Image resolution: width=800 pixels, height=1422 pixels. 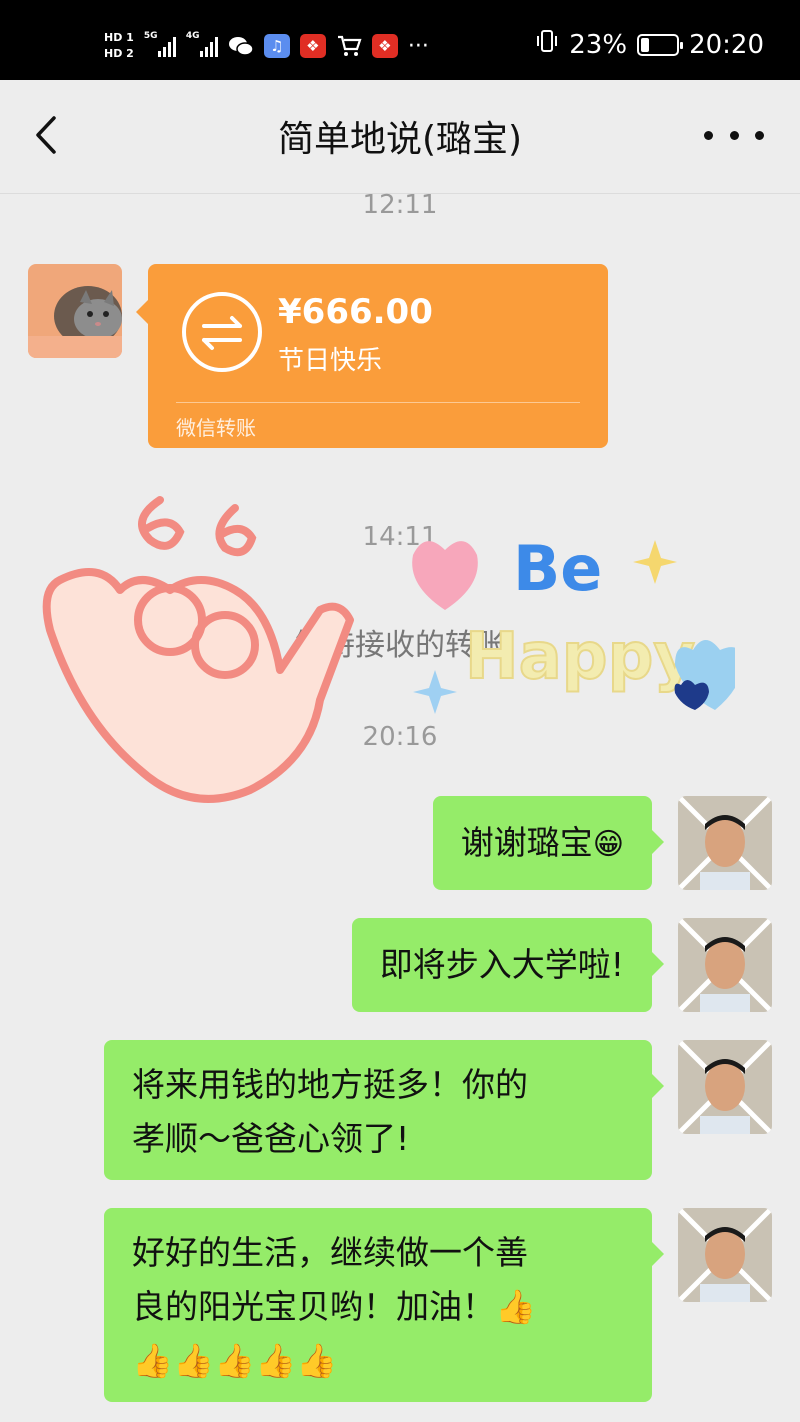 I want to click on chat-bubble: 谢谢璐宝😁, so click(x=548, y=843).